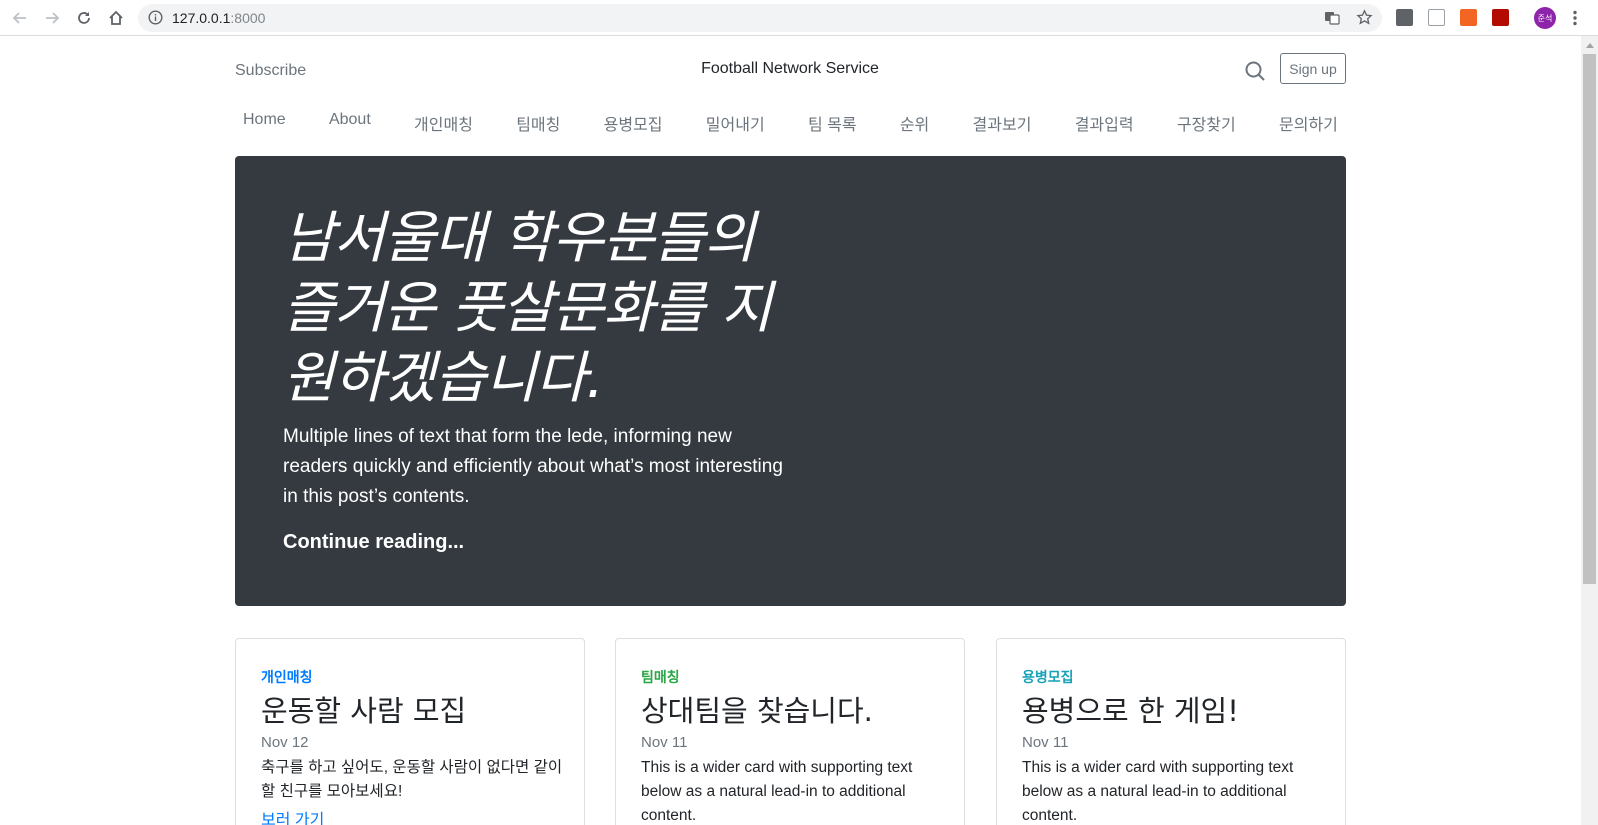  Describe the element at coordinates (1545, 18) in the screenshot. I see `profile-avatar: 준석` at that location.